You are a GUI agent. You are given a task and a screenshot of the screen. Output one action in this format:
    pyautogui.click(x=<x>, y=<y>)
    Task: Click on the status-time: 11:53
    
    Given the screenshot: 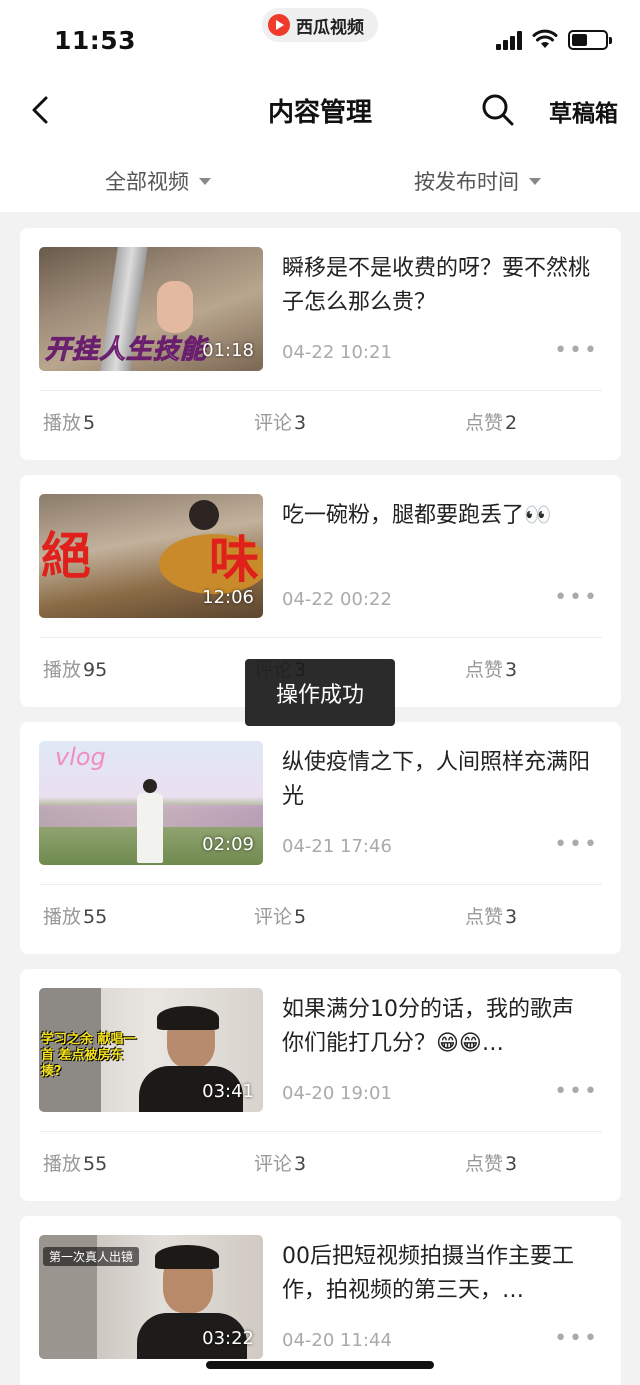 What is the action you would take?
    pyautogui.click(x=95, y=40)
    